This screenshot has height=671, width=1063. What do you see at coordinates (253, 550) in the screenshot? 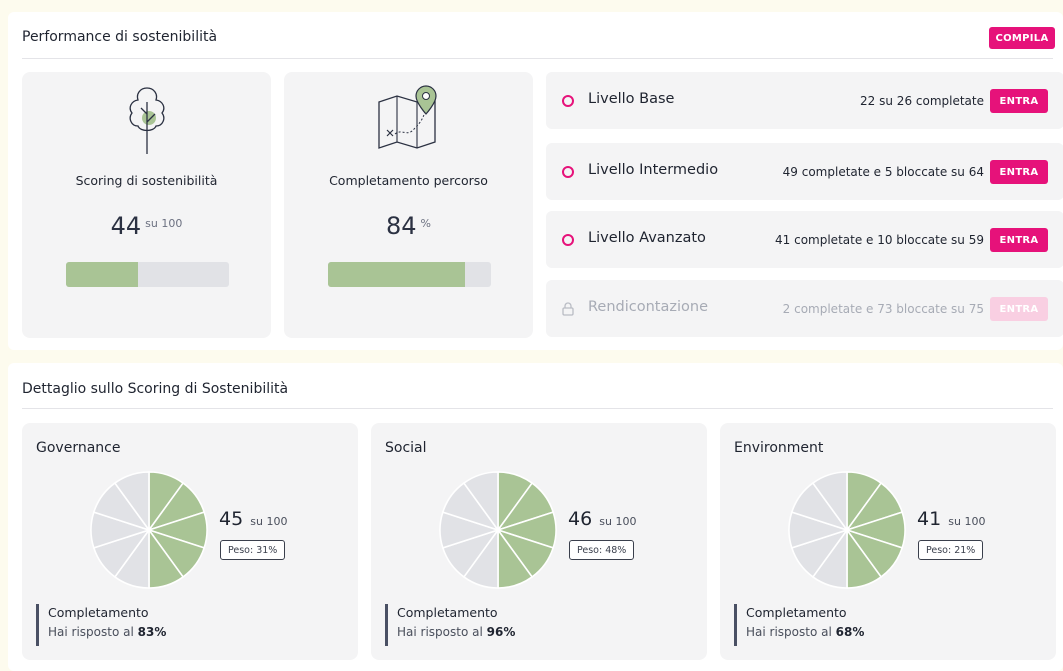
I see `pillar-weight-badge: Peso: 31%` at bounding box center [253, 550].